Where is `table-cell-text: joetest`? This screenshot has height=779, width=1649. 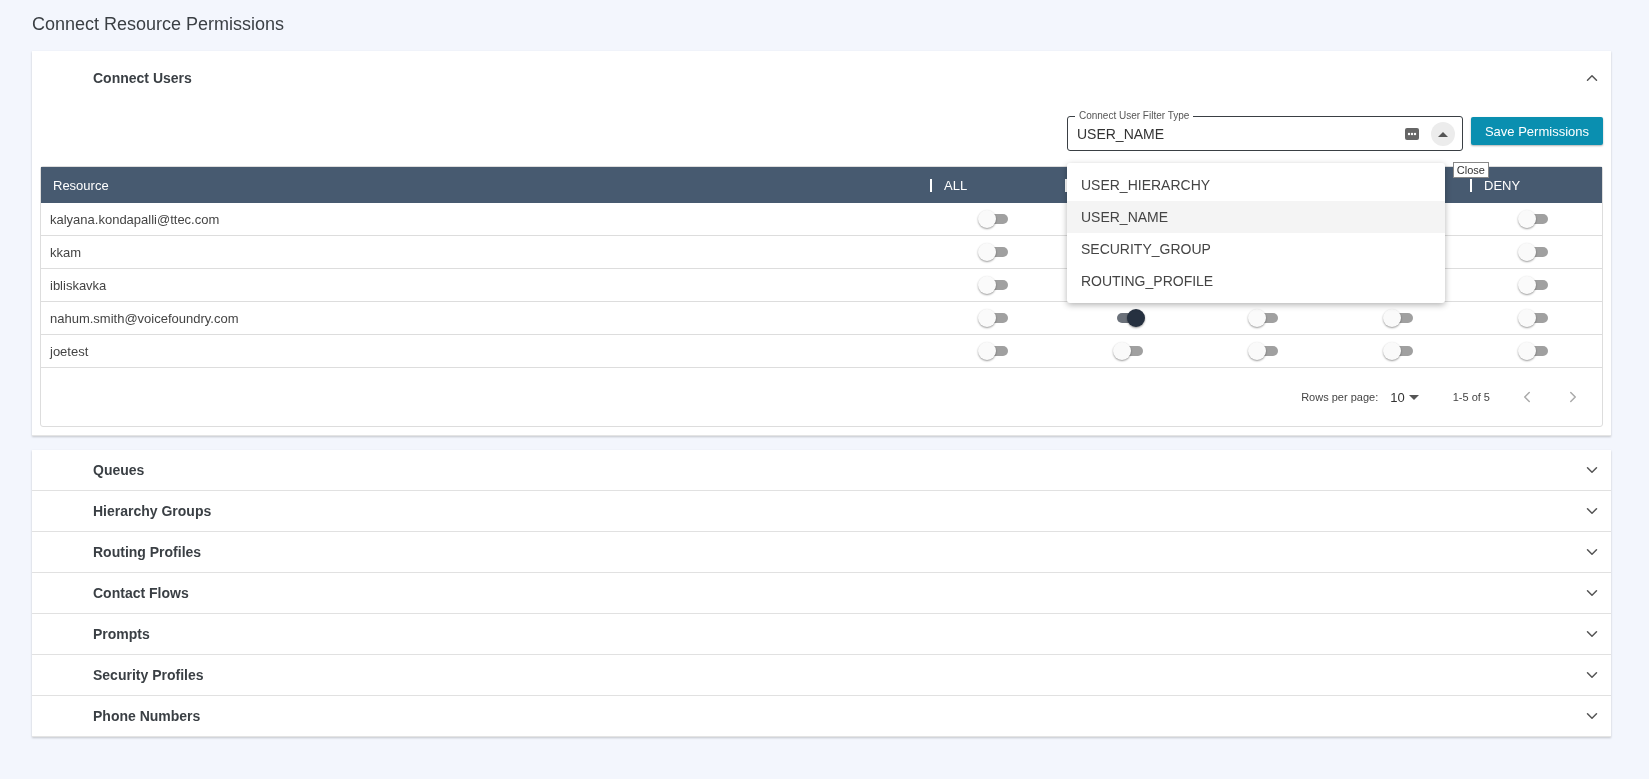
table-cell-text: joetest is located at coordinates (69, 351).